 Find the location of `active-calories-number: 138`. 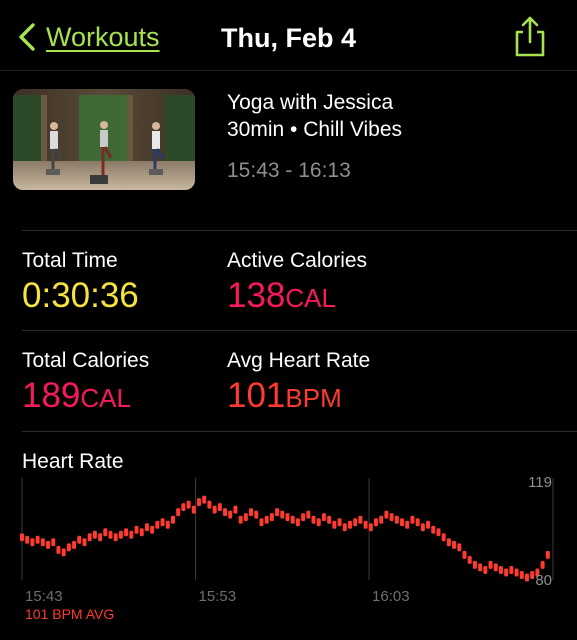

active-calories-number: 138 is located at coordinates (256, 295).